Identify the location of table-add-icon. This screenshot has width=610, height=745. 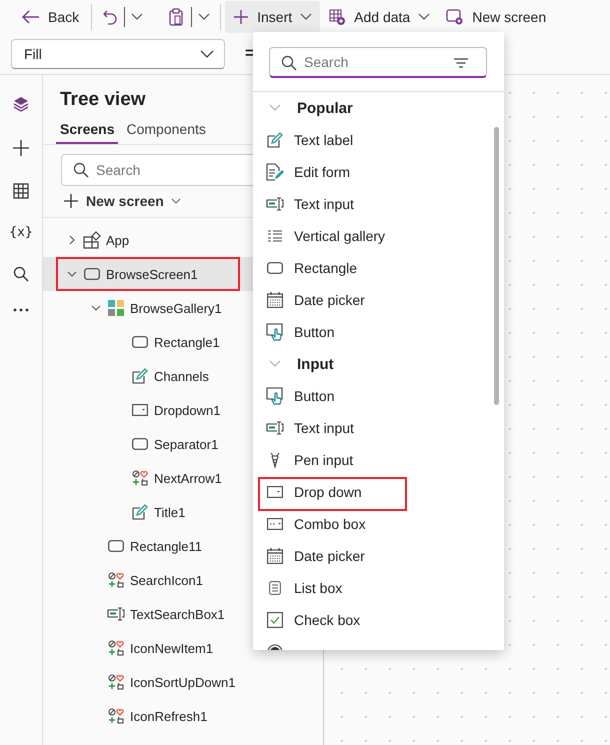
(337, 17).